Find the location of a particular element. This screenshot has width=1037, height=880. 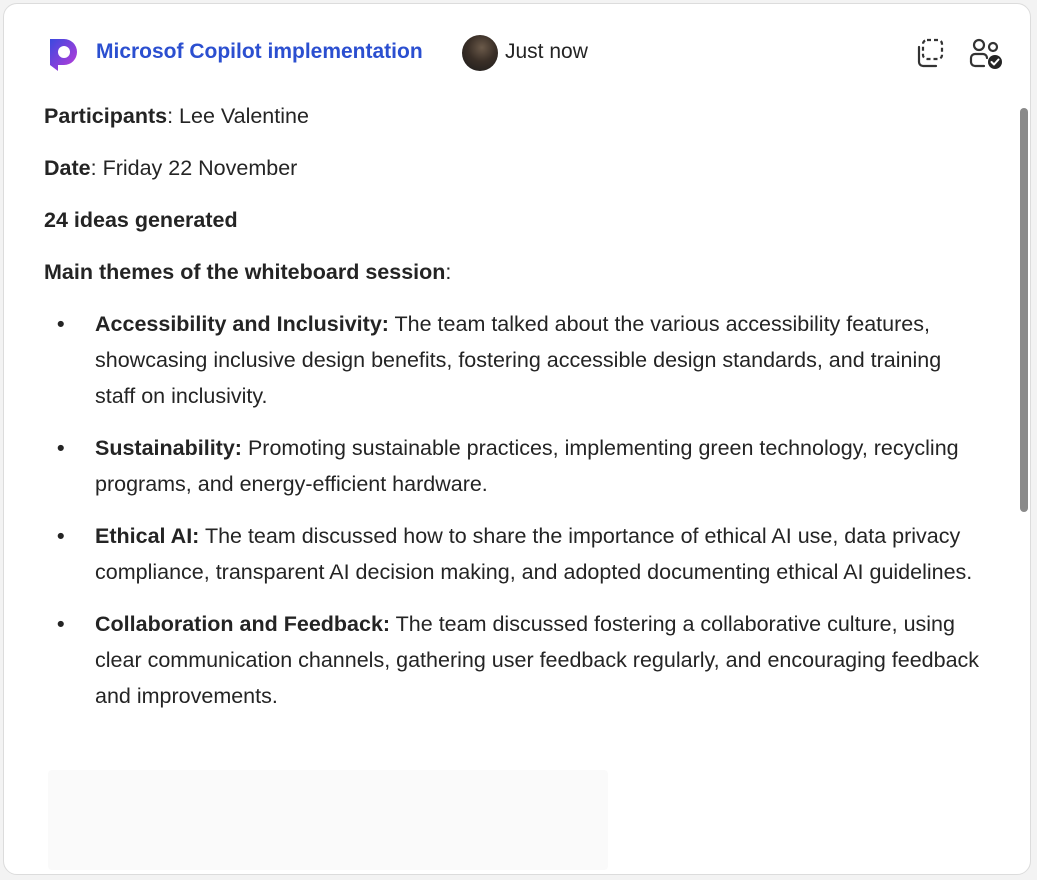

ideas-count: 24 ideas generated is located at coordinates (141, 220).